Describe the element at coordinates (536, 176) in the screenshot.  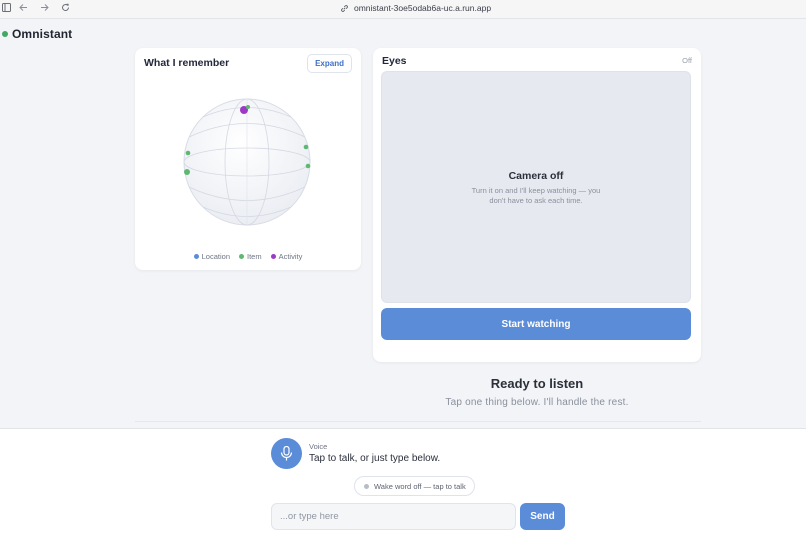
I see `camera-off-title: Camera off` at that location.